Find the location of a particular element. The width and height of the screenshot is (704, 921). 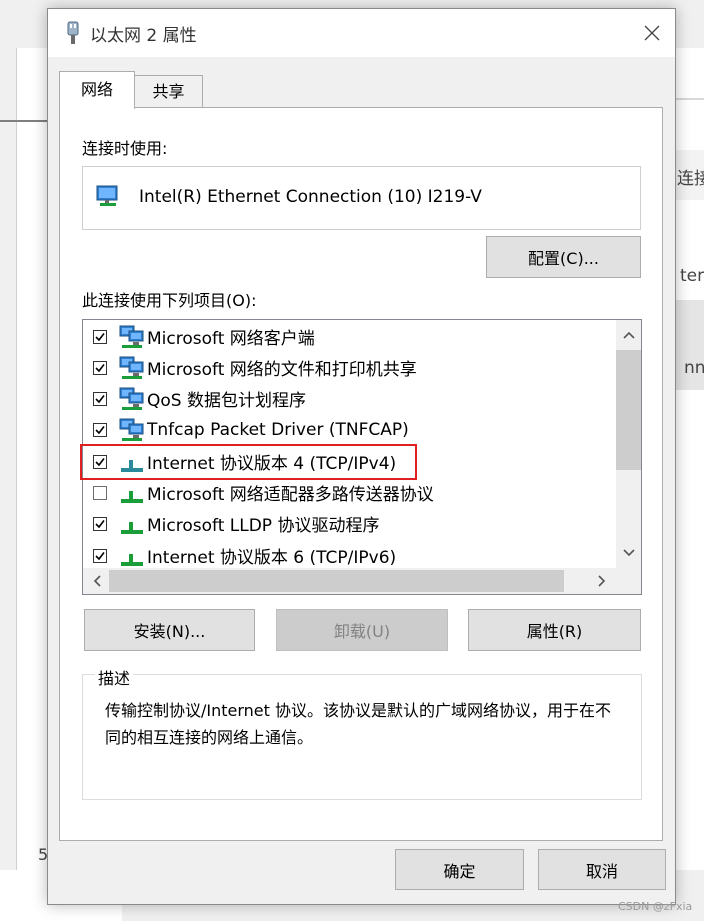

highlight-box is located at coordinates (248, 462).